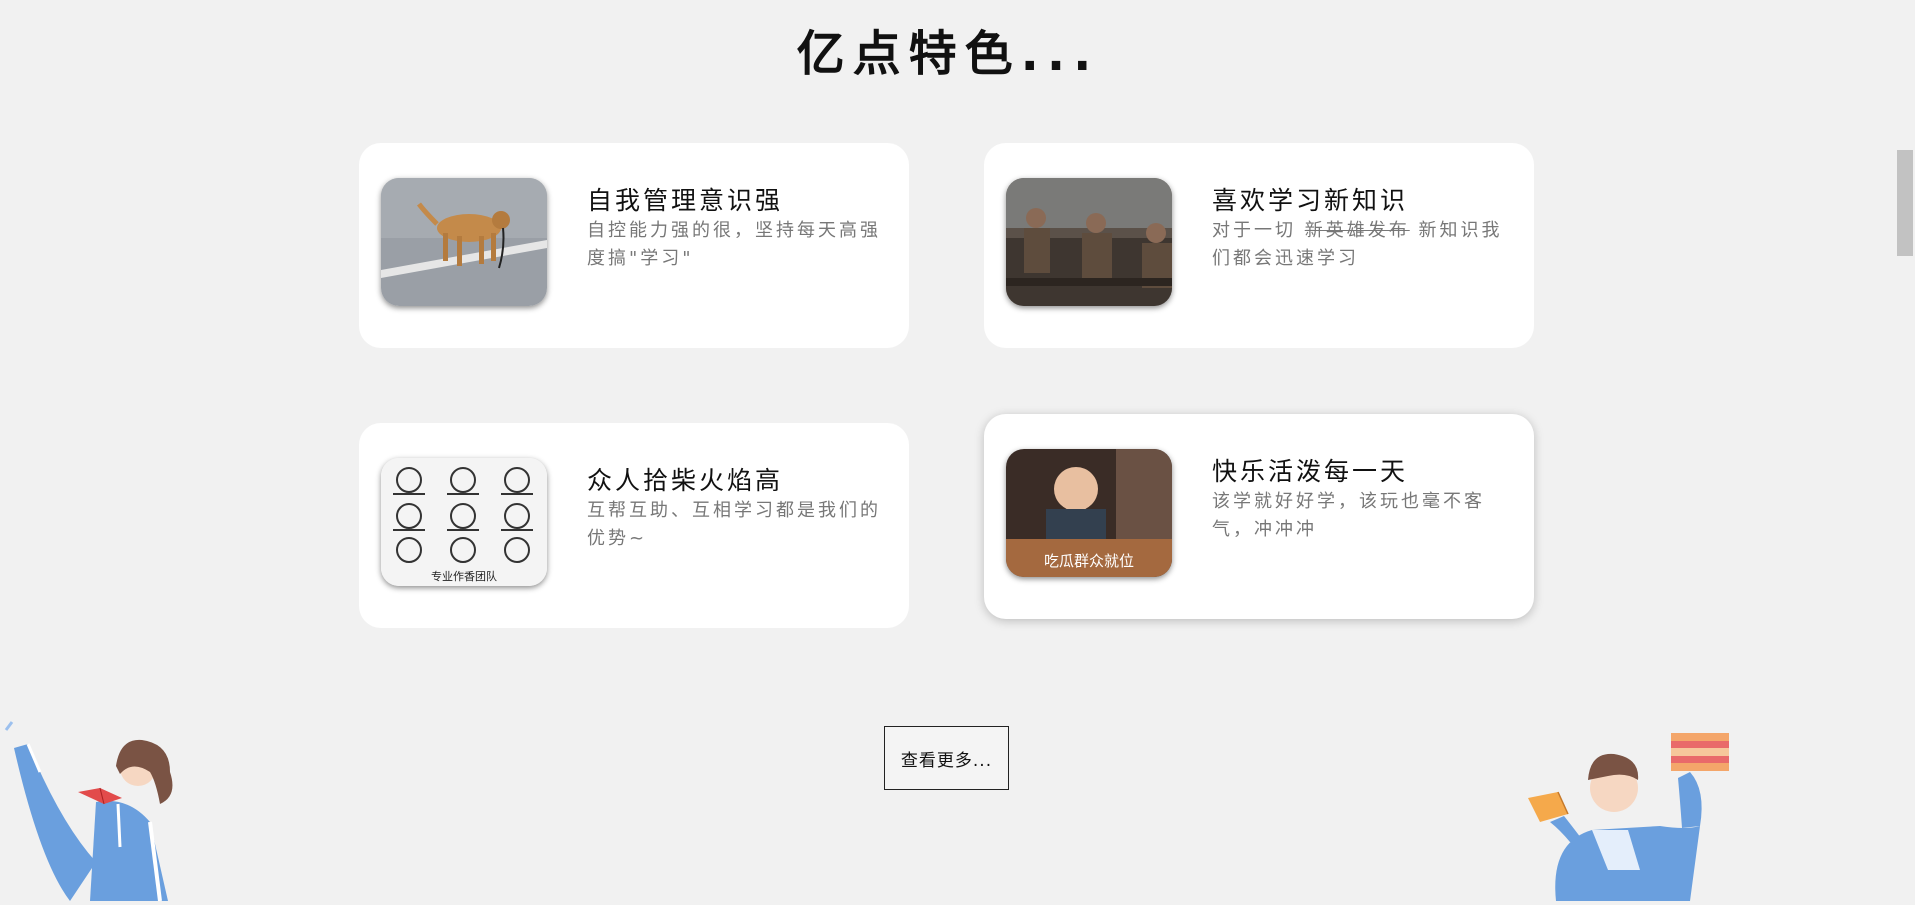  What do you see at coordinates (1348, 515) in the screenshot?
I see `card-description: 该学就好好学，该玩也毫不客气，冲冲冲` at bounding box center [1348, 515].